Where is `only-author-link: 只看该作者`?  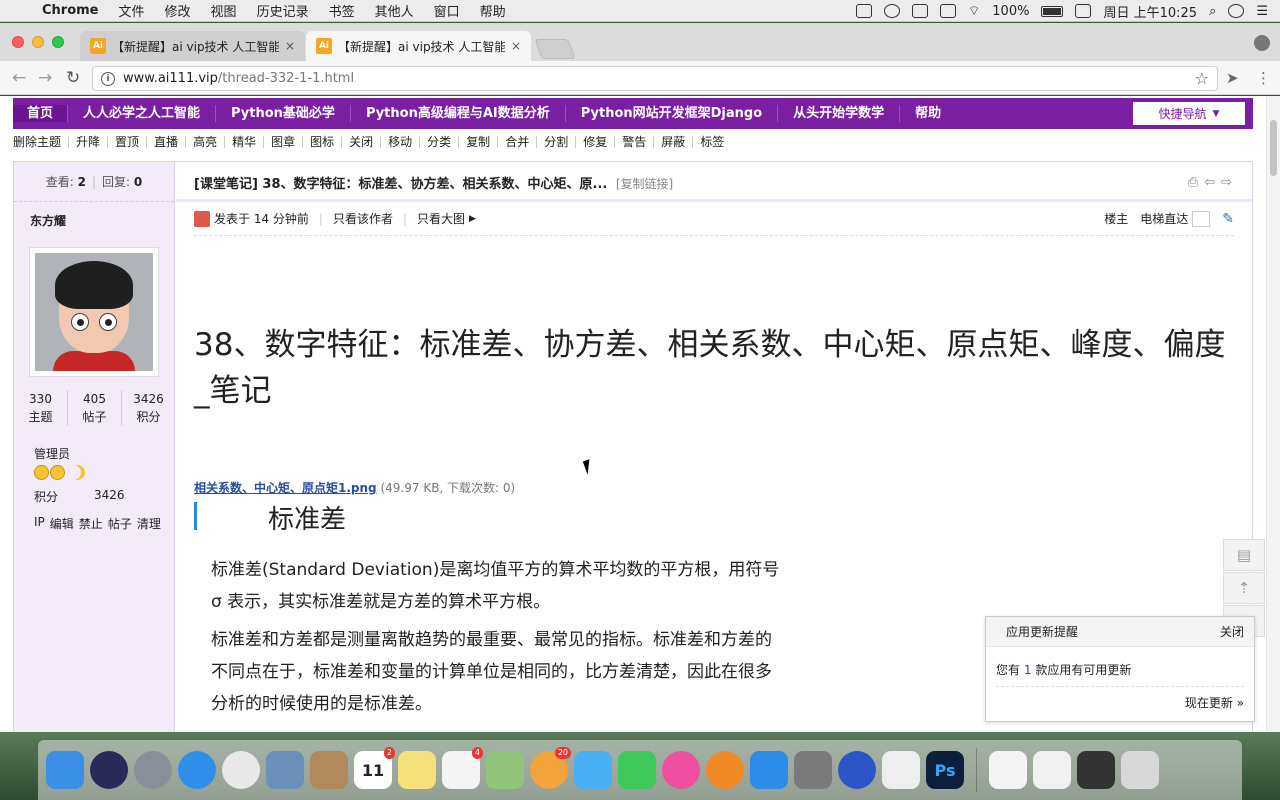 only-author-link: 只看该作者 is located at coordinates (363, 218).